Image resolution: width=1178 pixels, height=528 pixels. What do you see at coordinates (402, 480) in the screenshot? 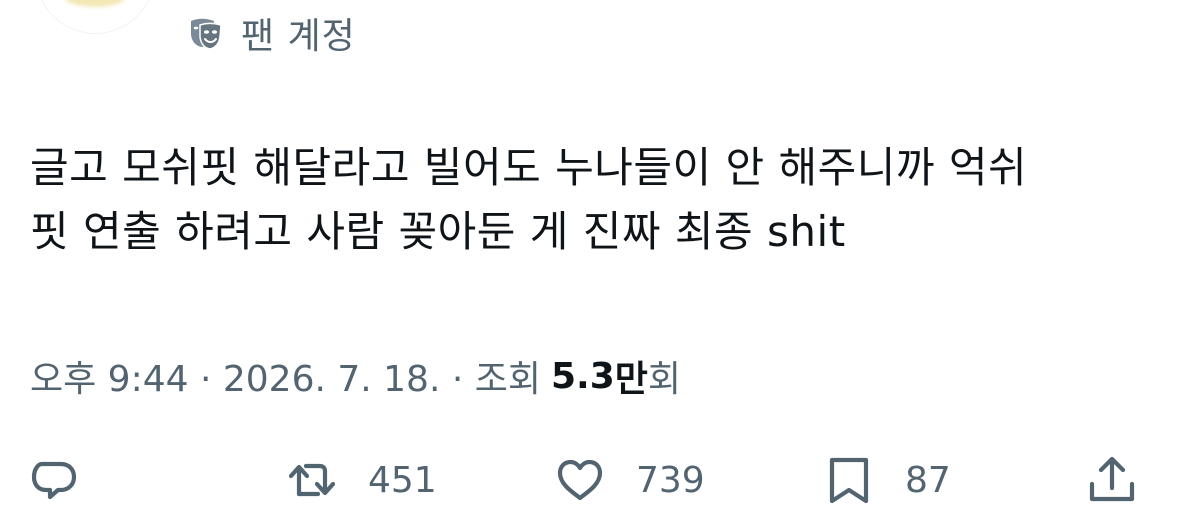
I see `retweet-count: 451` at bounding box center [402, 480].